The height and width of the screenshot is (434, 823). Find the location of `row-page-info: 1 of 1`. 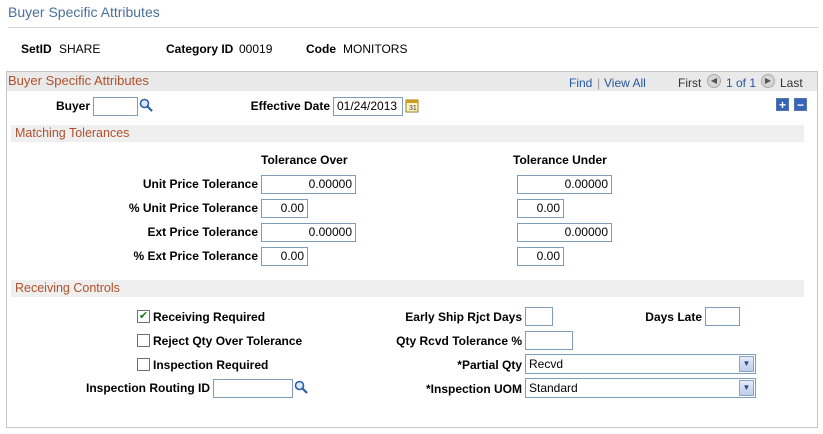

row-page-info: 1 of 1 is located at coordinates (741, 83).